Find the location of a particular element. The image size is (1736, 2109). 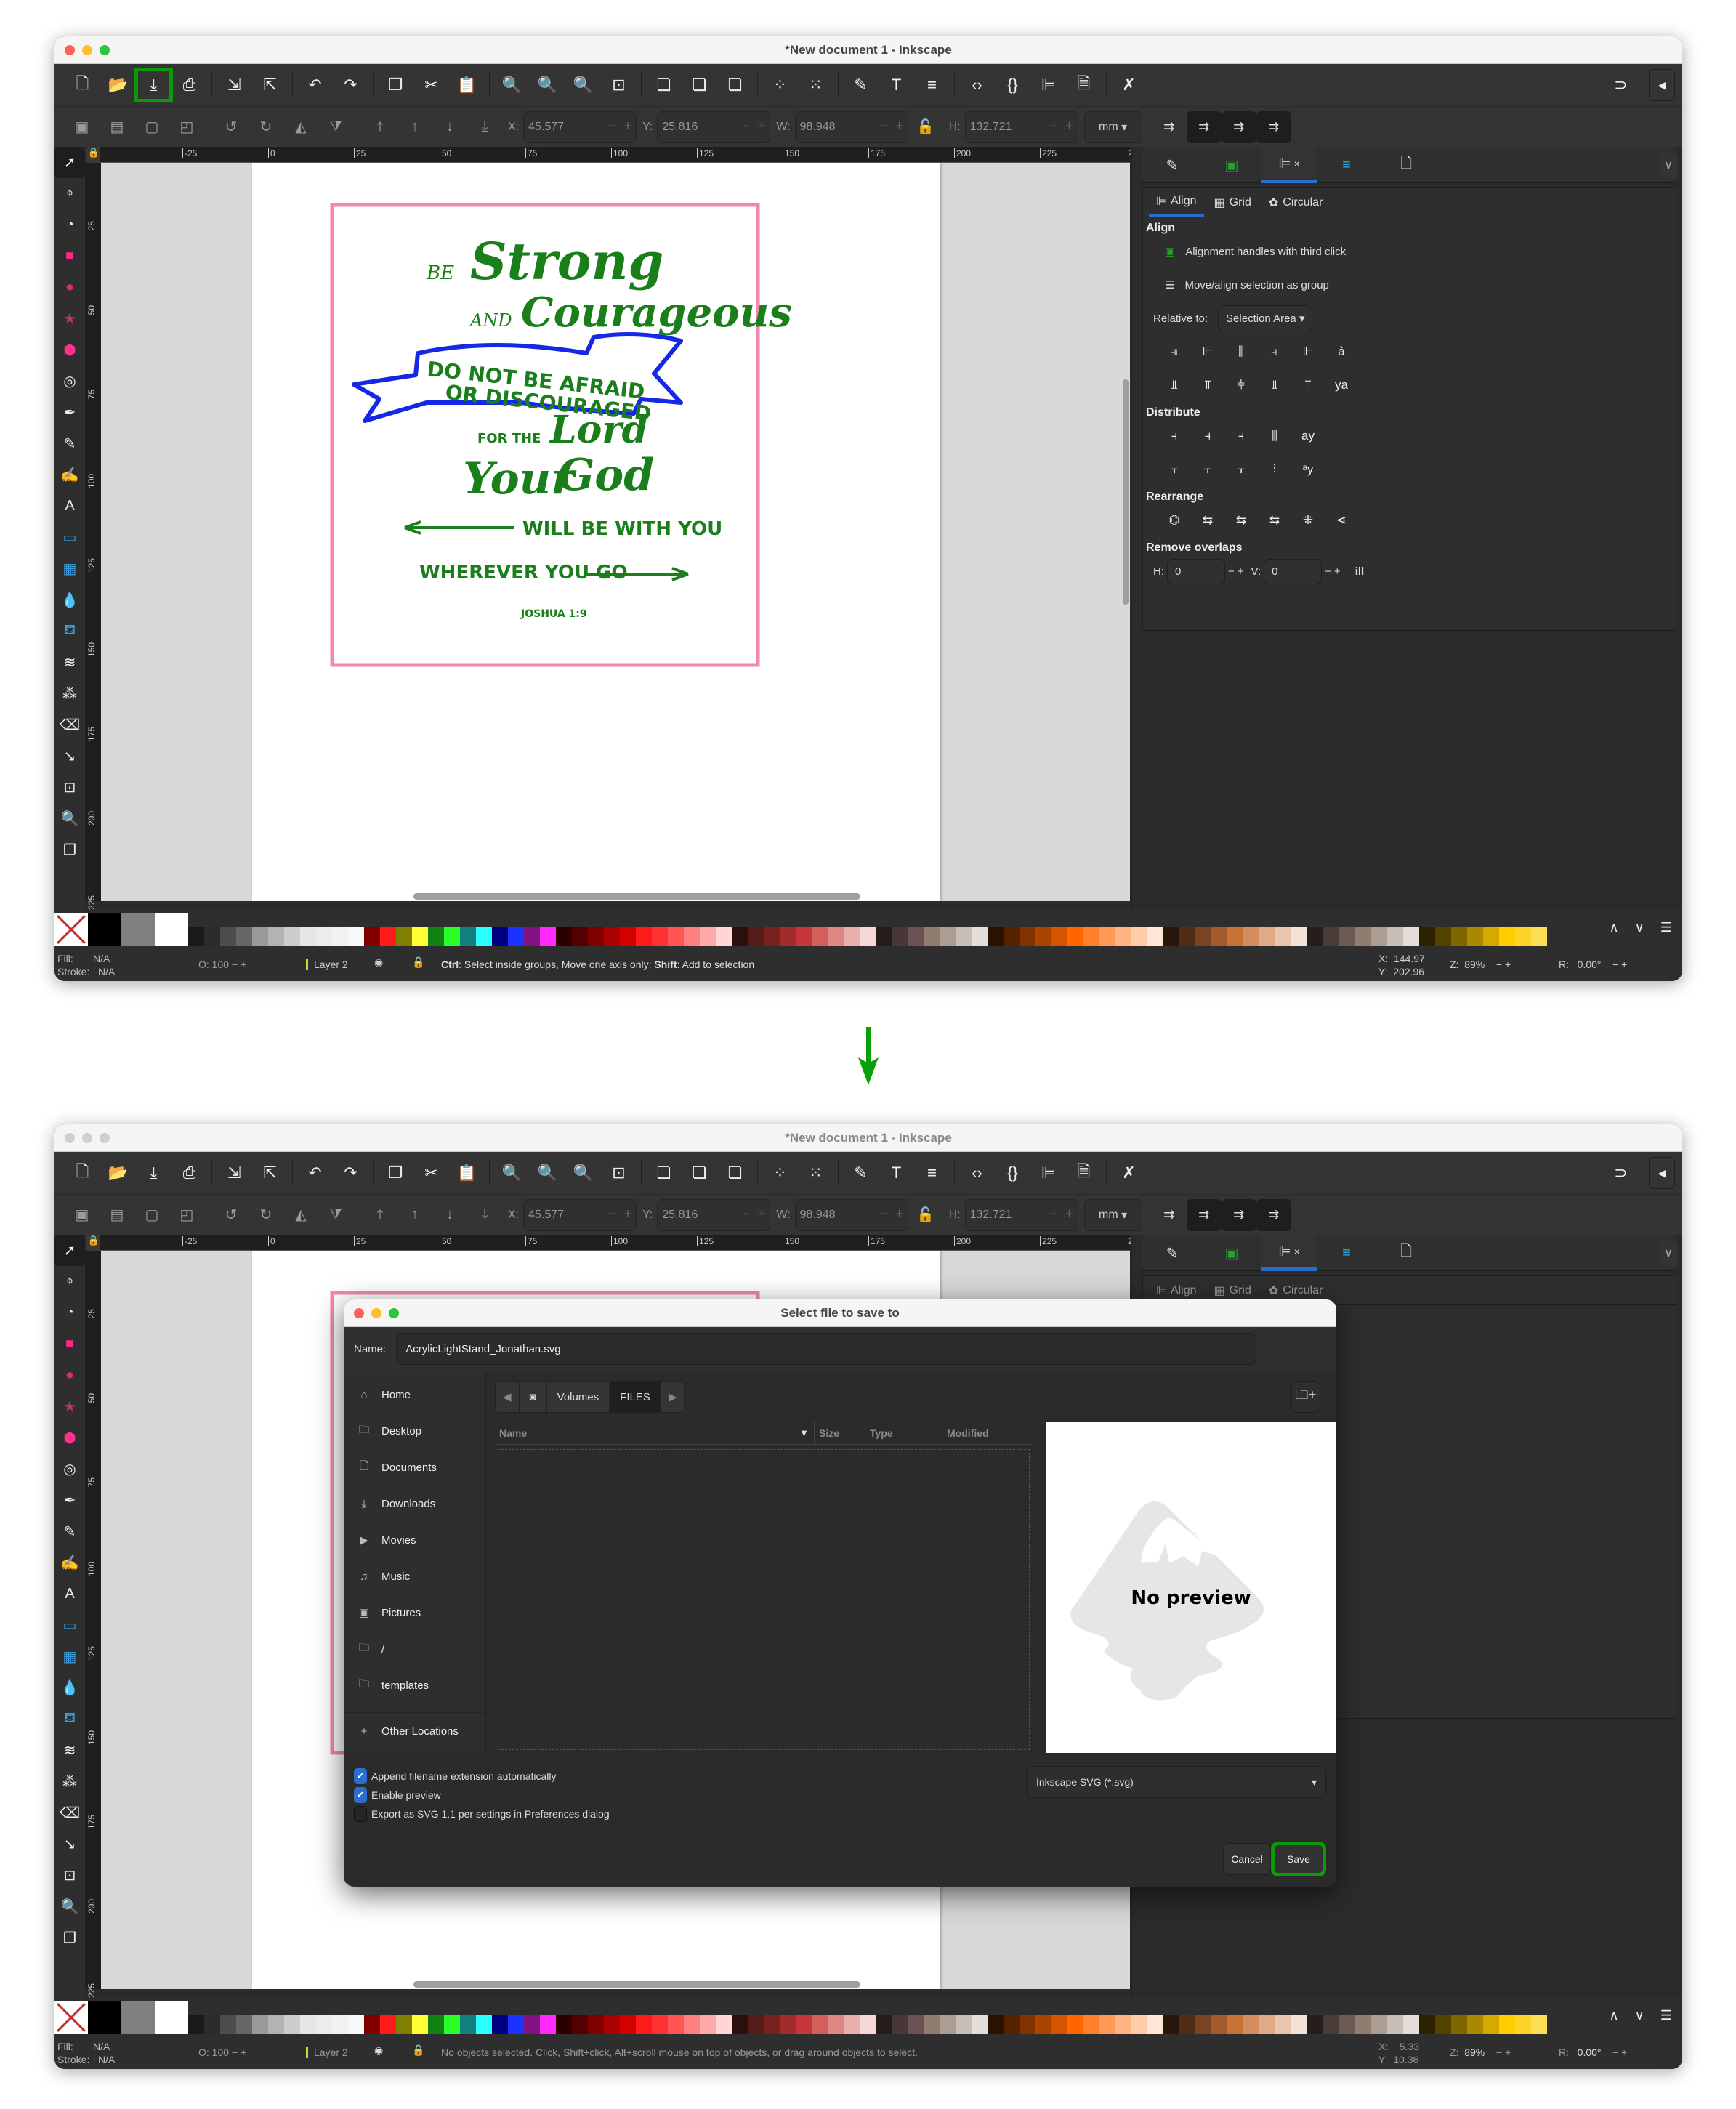

undo-icon: ↶ is located at coordinates (315, 85).